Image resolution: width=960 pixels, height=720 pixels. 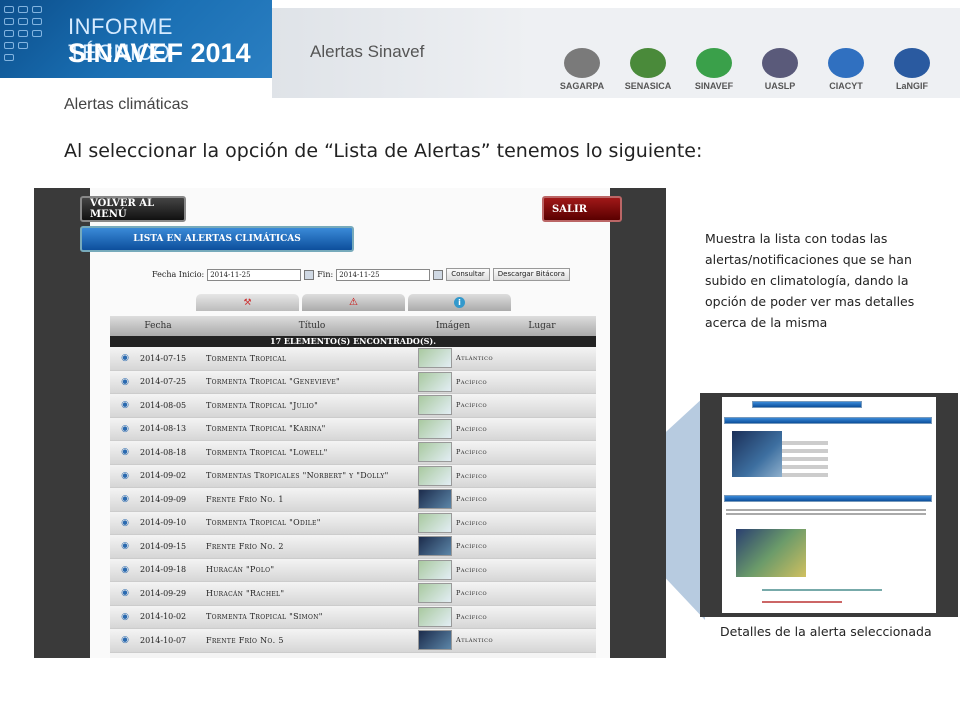 I want to click on fecha-inicio-input: 2014-11-25, so click(x=254, y=274).